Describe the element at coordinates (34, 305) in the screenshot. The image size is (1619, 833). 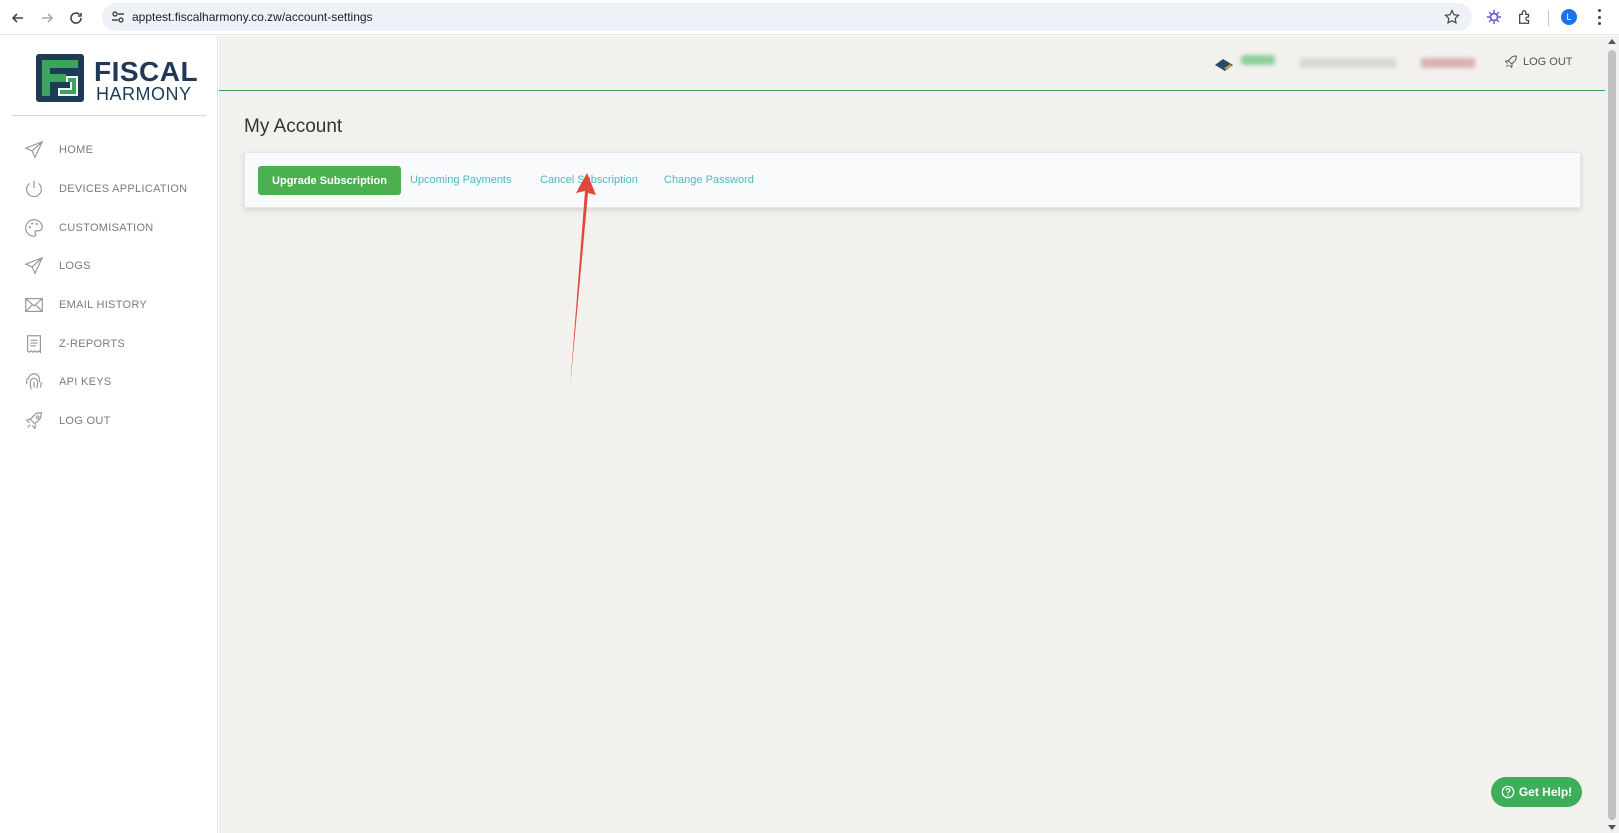
I see `envelope-icon` at that location.